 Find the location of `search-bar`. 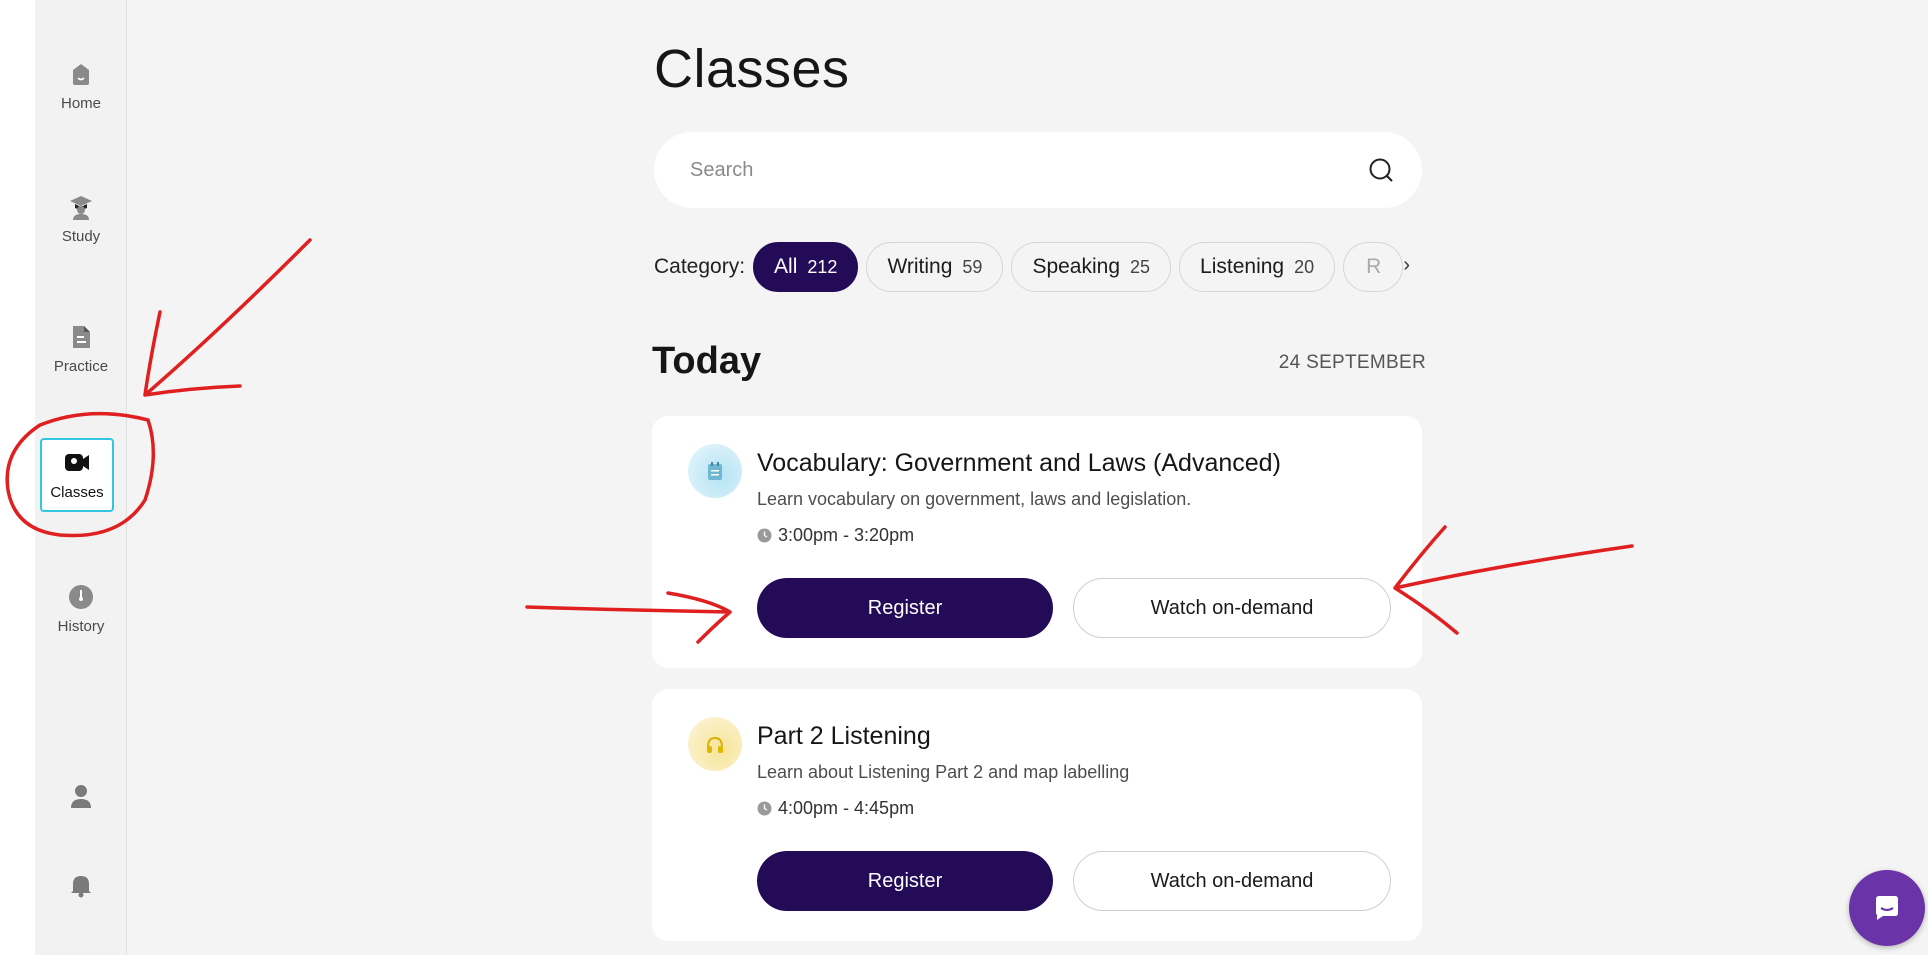

search-bar is located at coordinates (1038, 170).